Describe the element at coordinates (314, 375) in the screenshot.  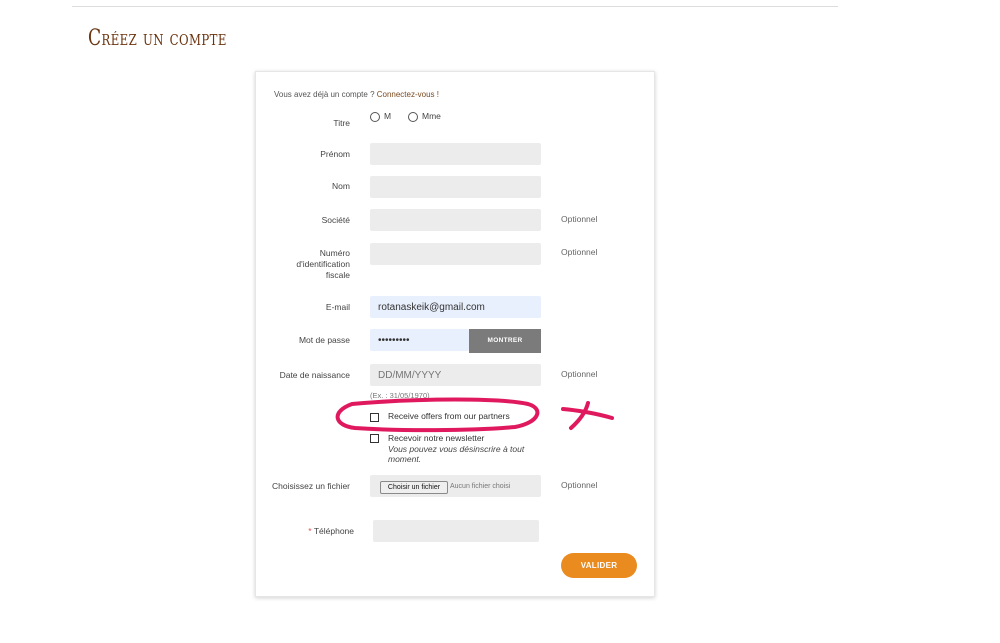
I see `birthdate-label: Date de naissance` at that location.